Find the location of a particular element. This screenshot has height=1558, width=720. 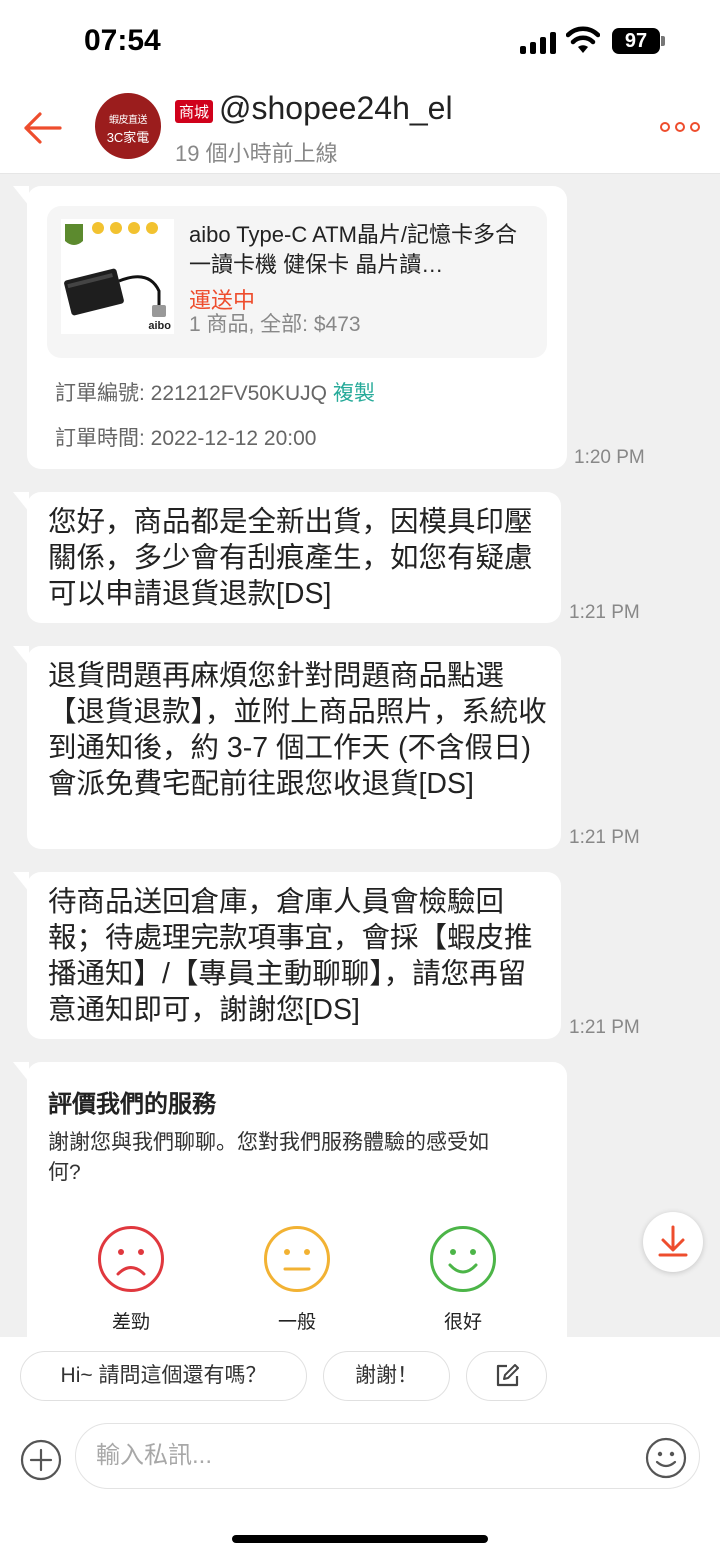

rating-option-average: 一般 is located at coordinates (297, 1320).